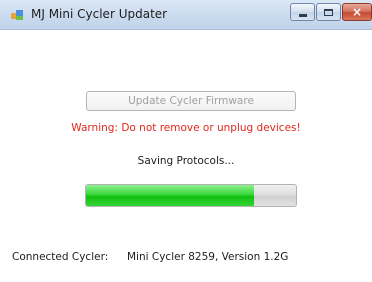 The height and width of the screenshot is (282, 372). Describe the element at coordinates (191, 101) in the screenshot. I see `update-firmware-button: Update Cycler Firmware` at that location.